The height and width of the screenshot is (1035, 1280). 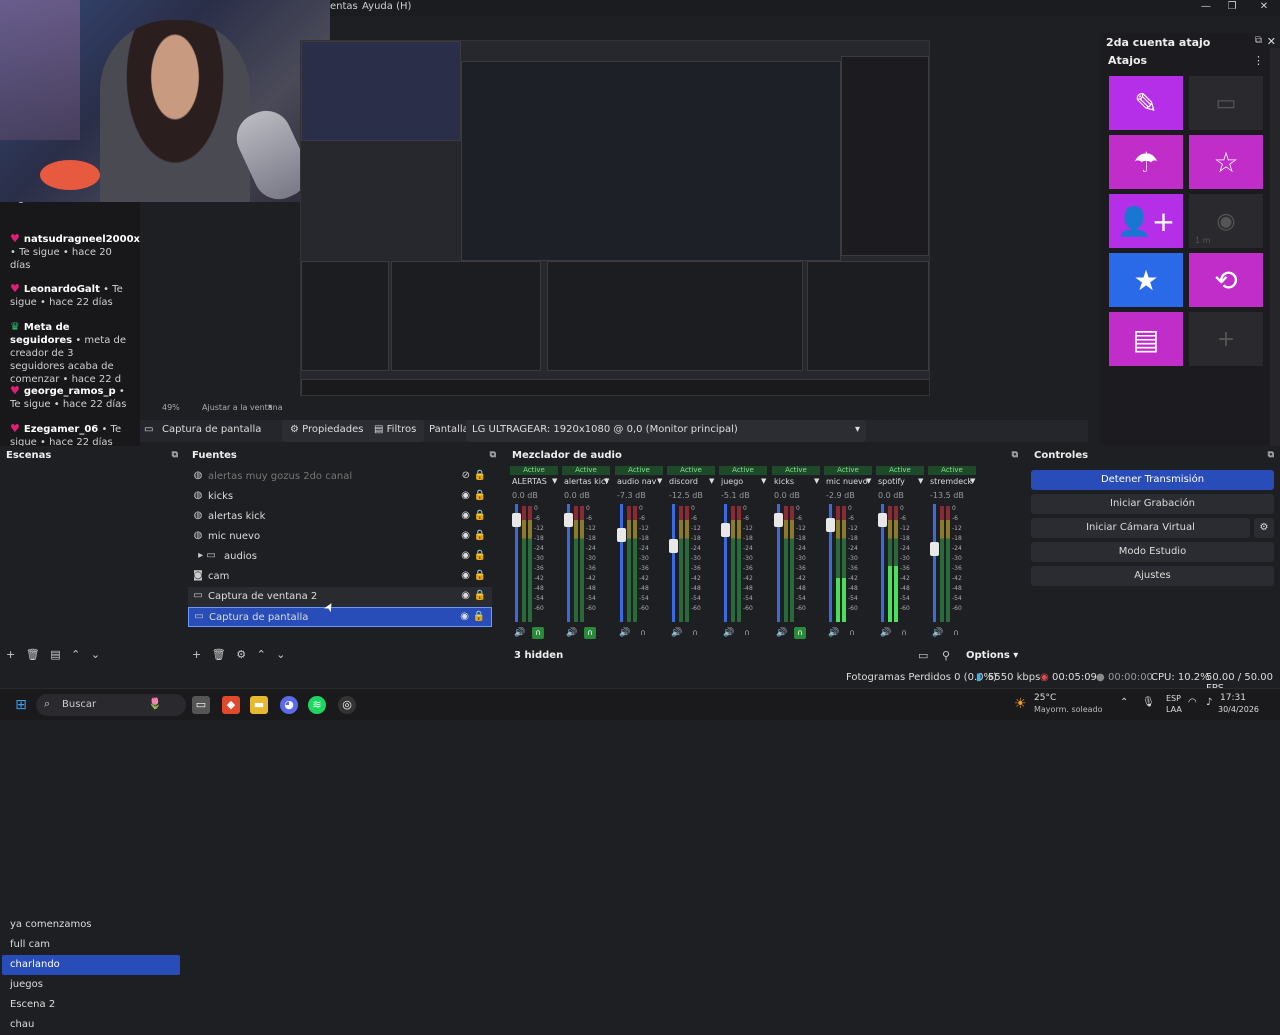 What do you see at coordinates (1152, 480) in the screenshot?
I see `stop-stream-button: Detener Transmisión` at bounding box center [1152, 480].